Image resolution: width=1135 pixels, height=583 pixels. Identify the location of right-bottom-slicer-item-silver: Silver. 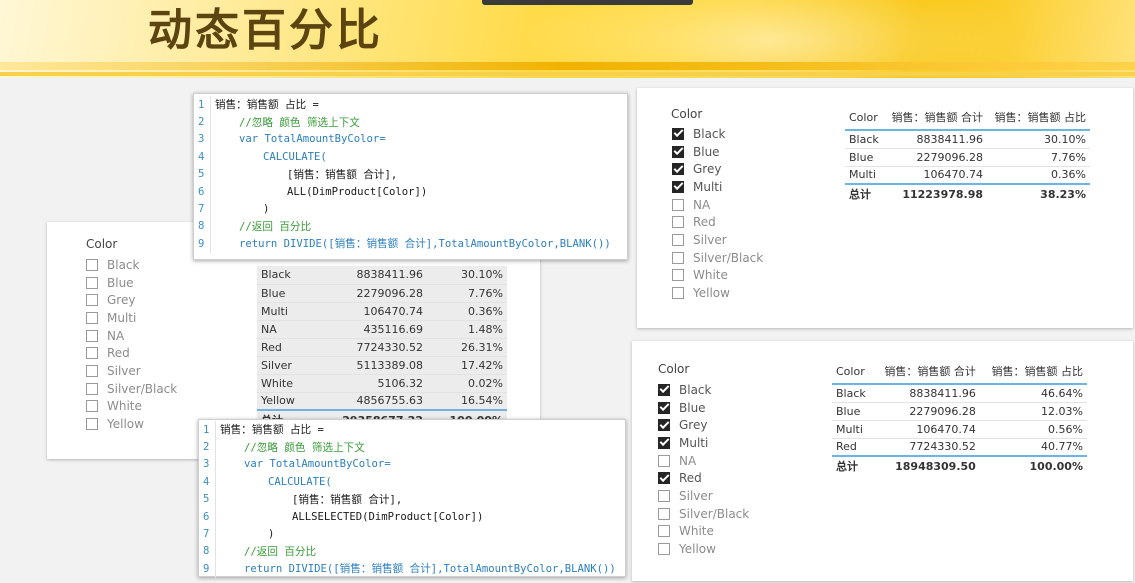
(703, 496).